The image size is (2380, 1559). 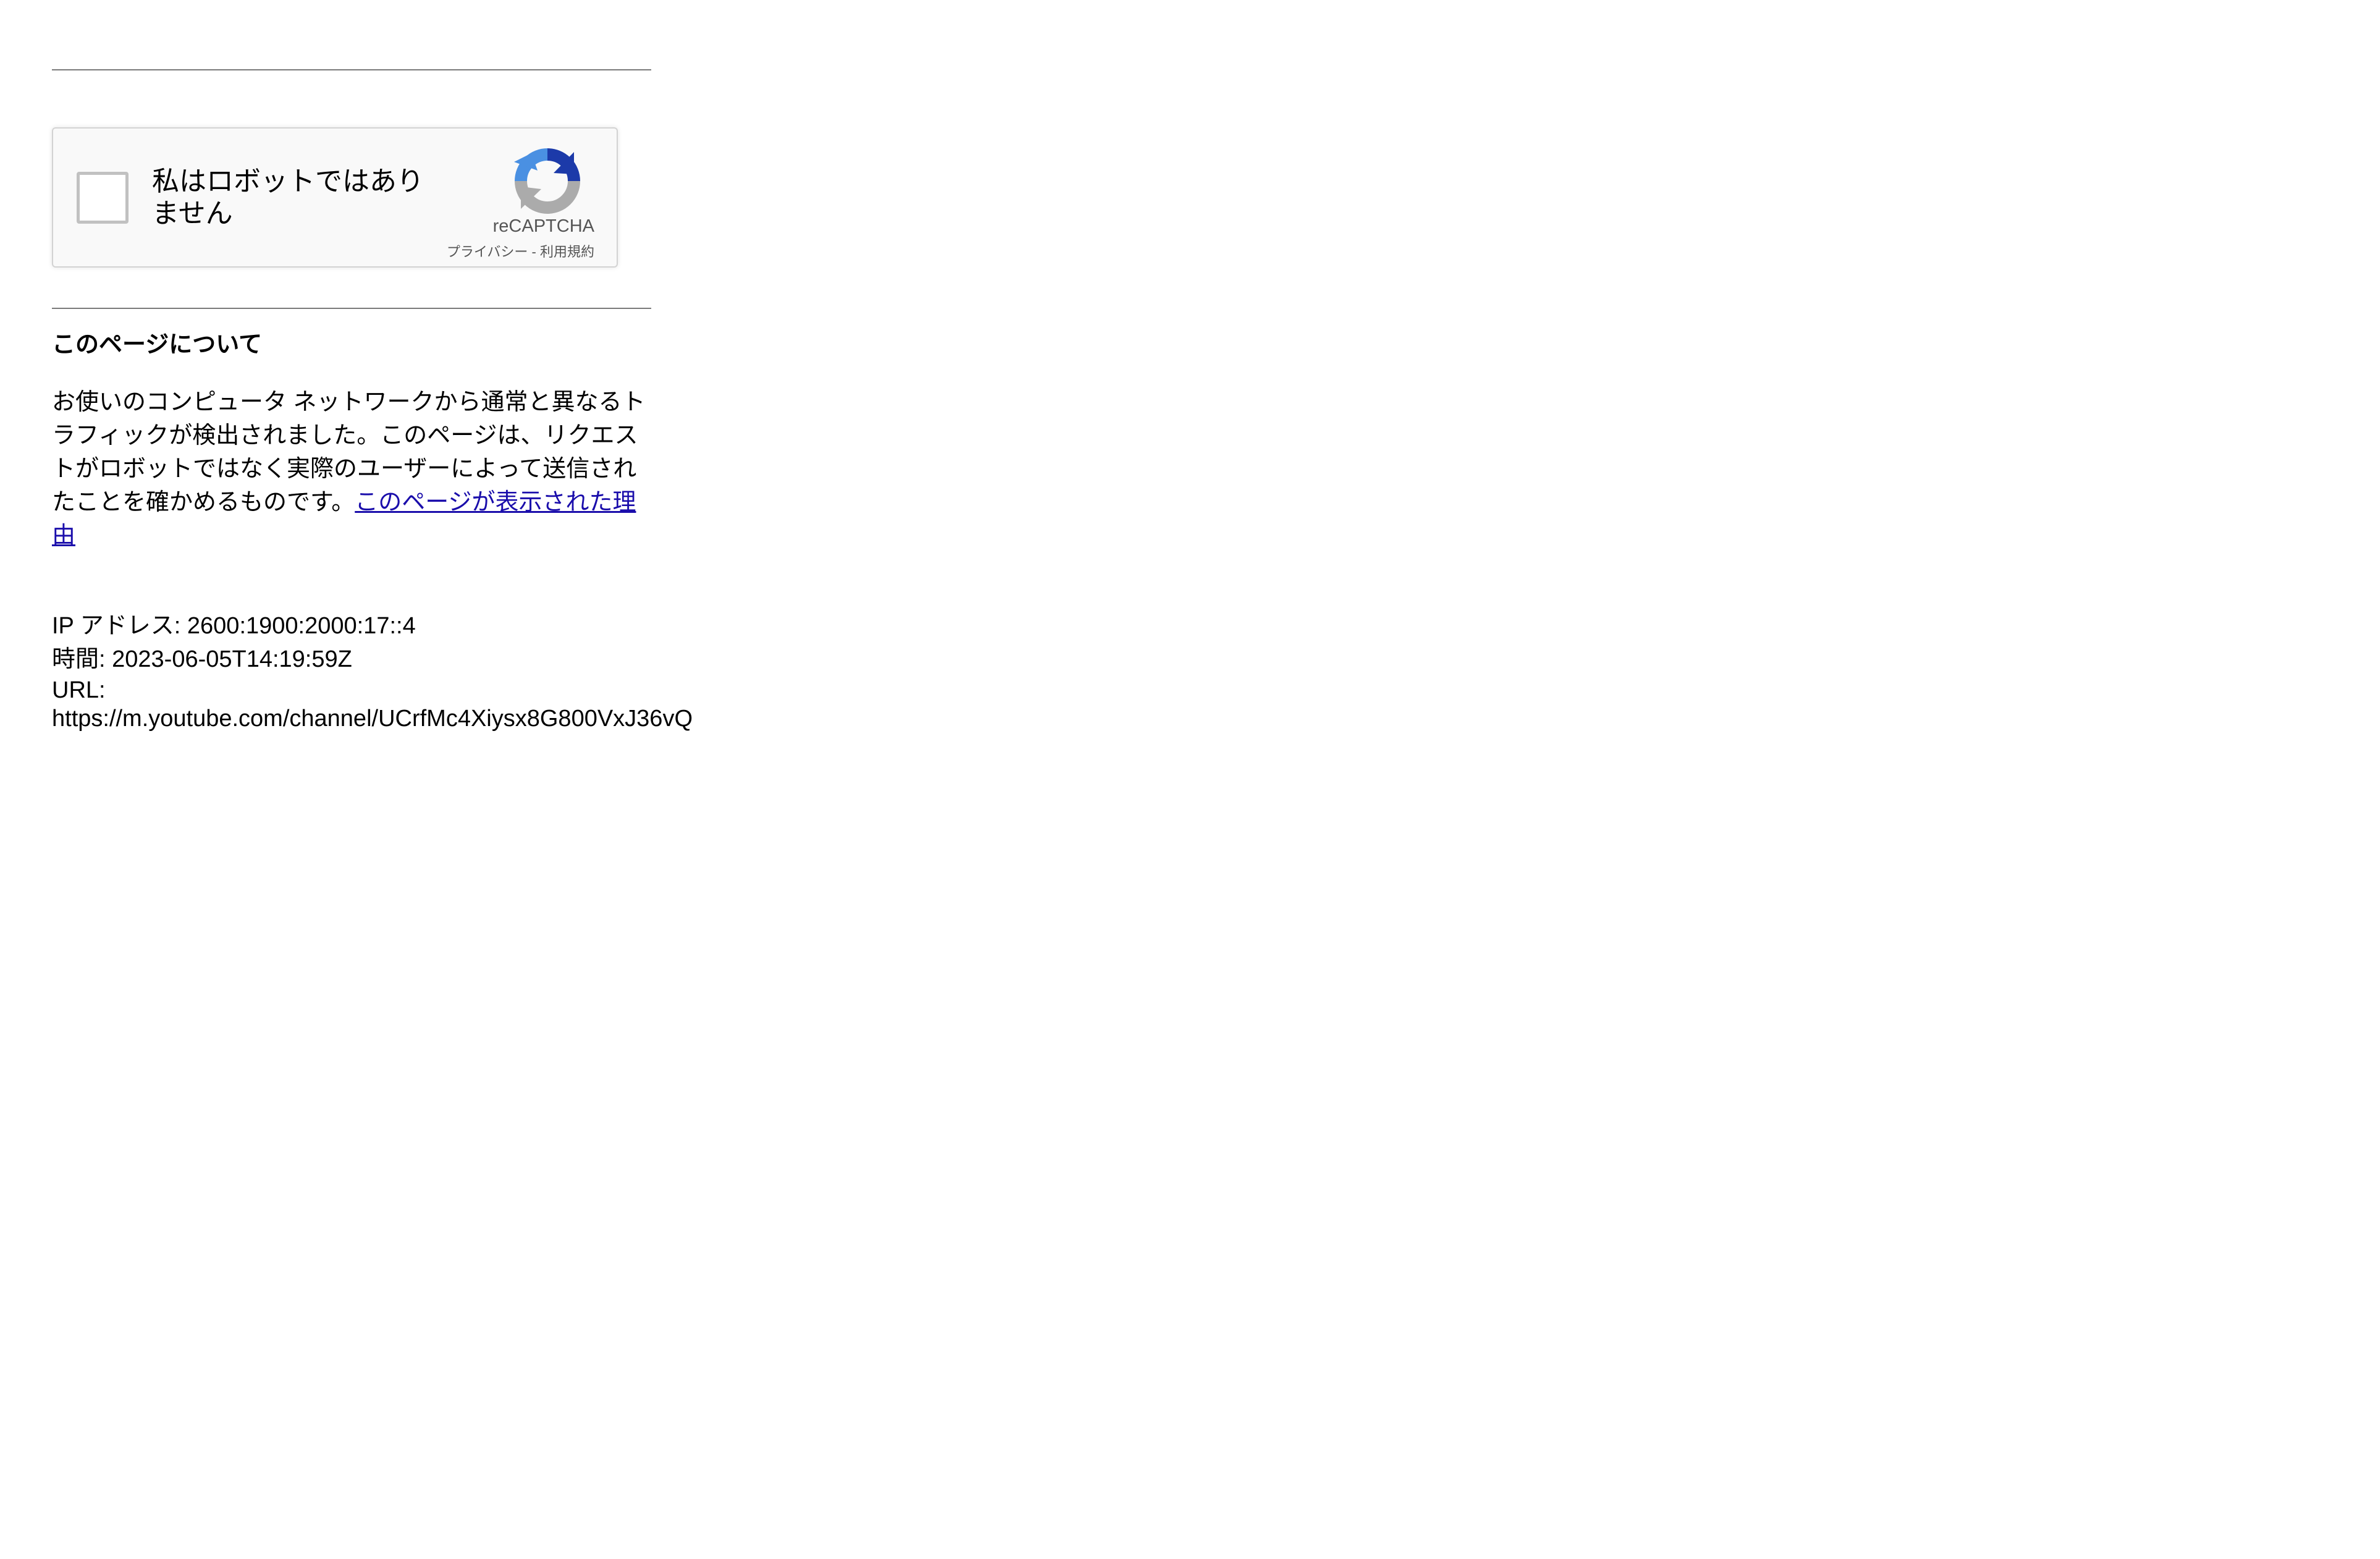 I want to click on time-line: 時間: 2023-06-05T14:19:59Z, so click(x=202, y=659).